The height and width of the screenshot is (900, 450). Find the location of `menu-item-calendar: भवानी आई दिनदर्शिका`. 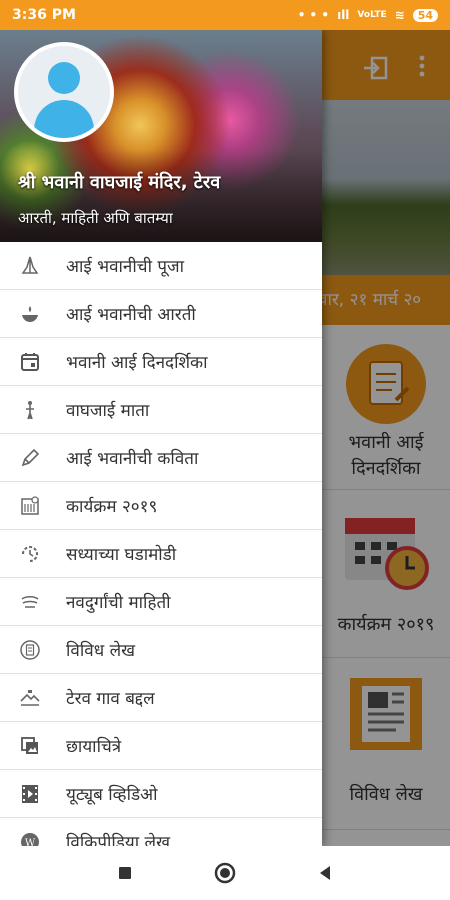

menu-item-calendar: भवानी आई दिनदर्शिका is located at coordinates (161, 362).